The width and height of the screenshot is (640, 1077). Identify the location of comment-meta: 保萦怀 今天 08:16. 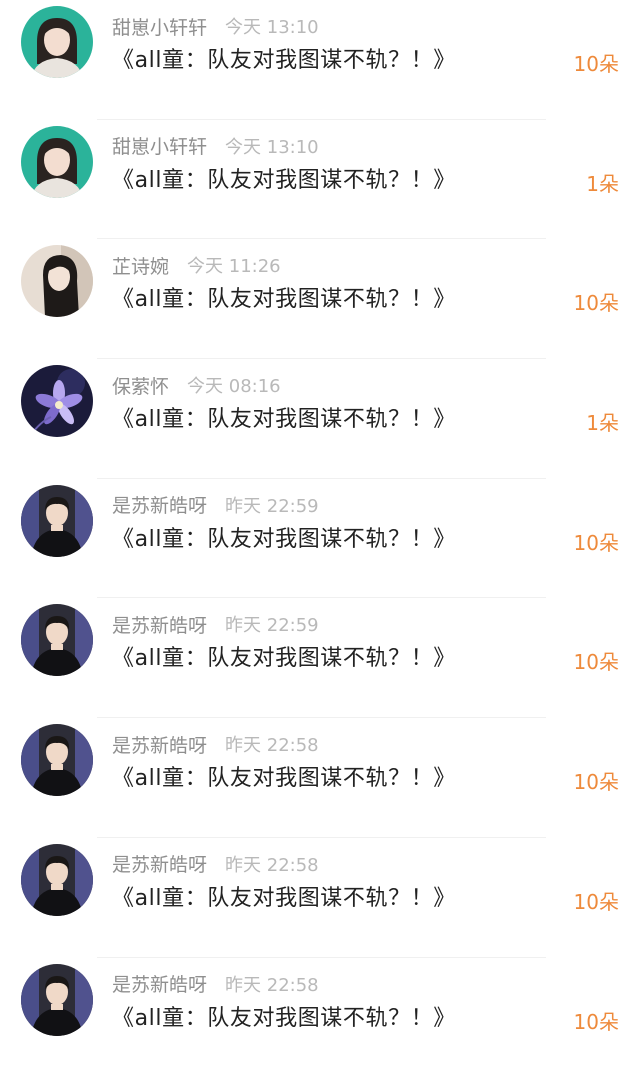
(196, 385).